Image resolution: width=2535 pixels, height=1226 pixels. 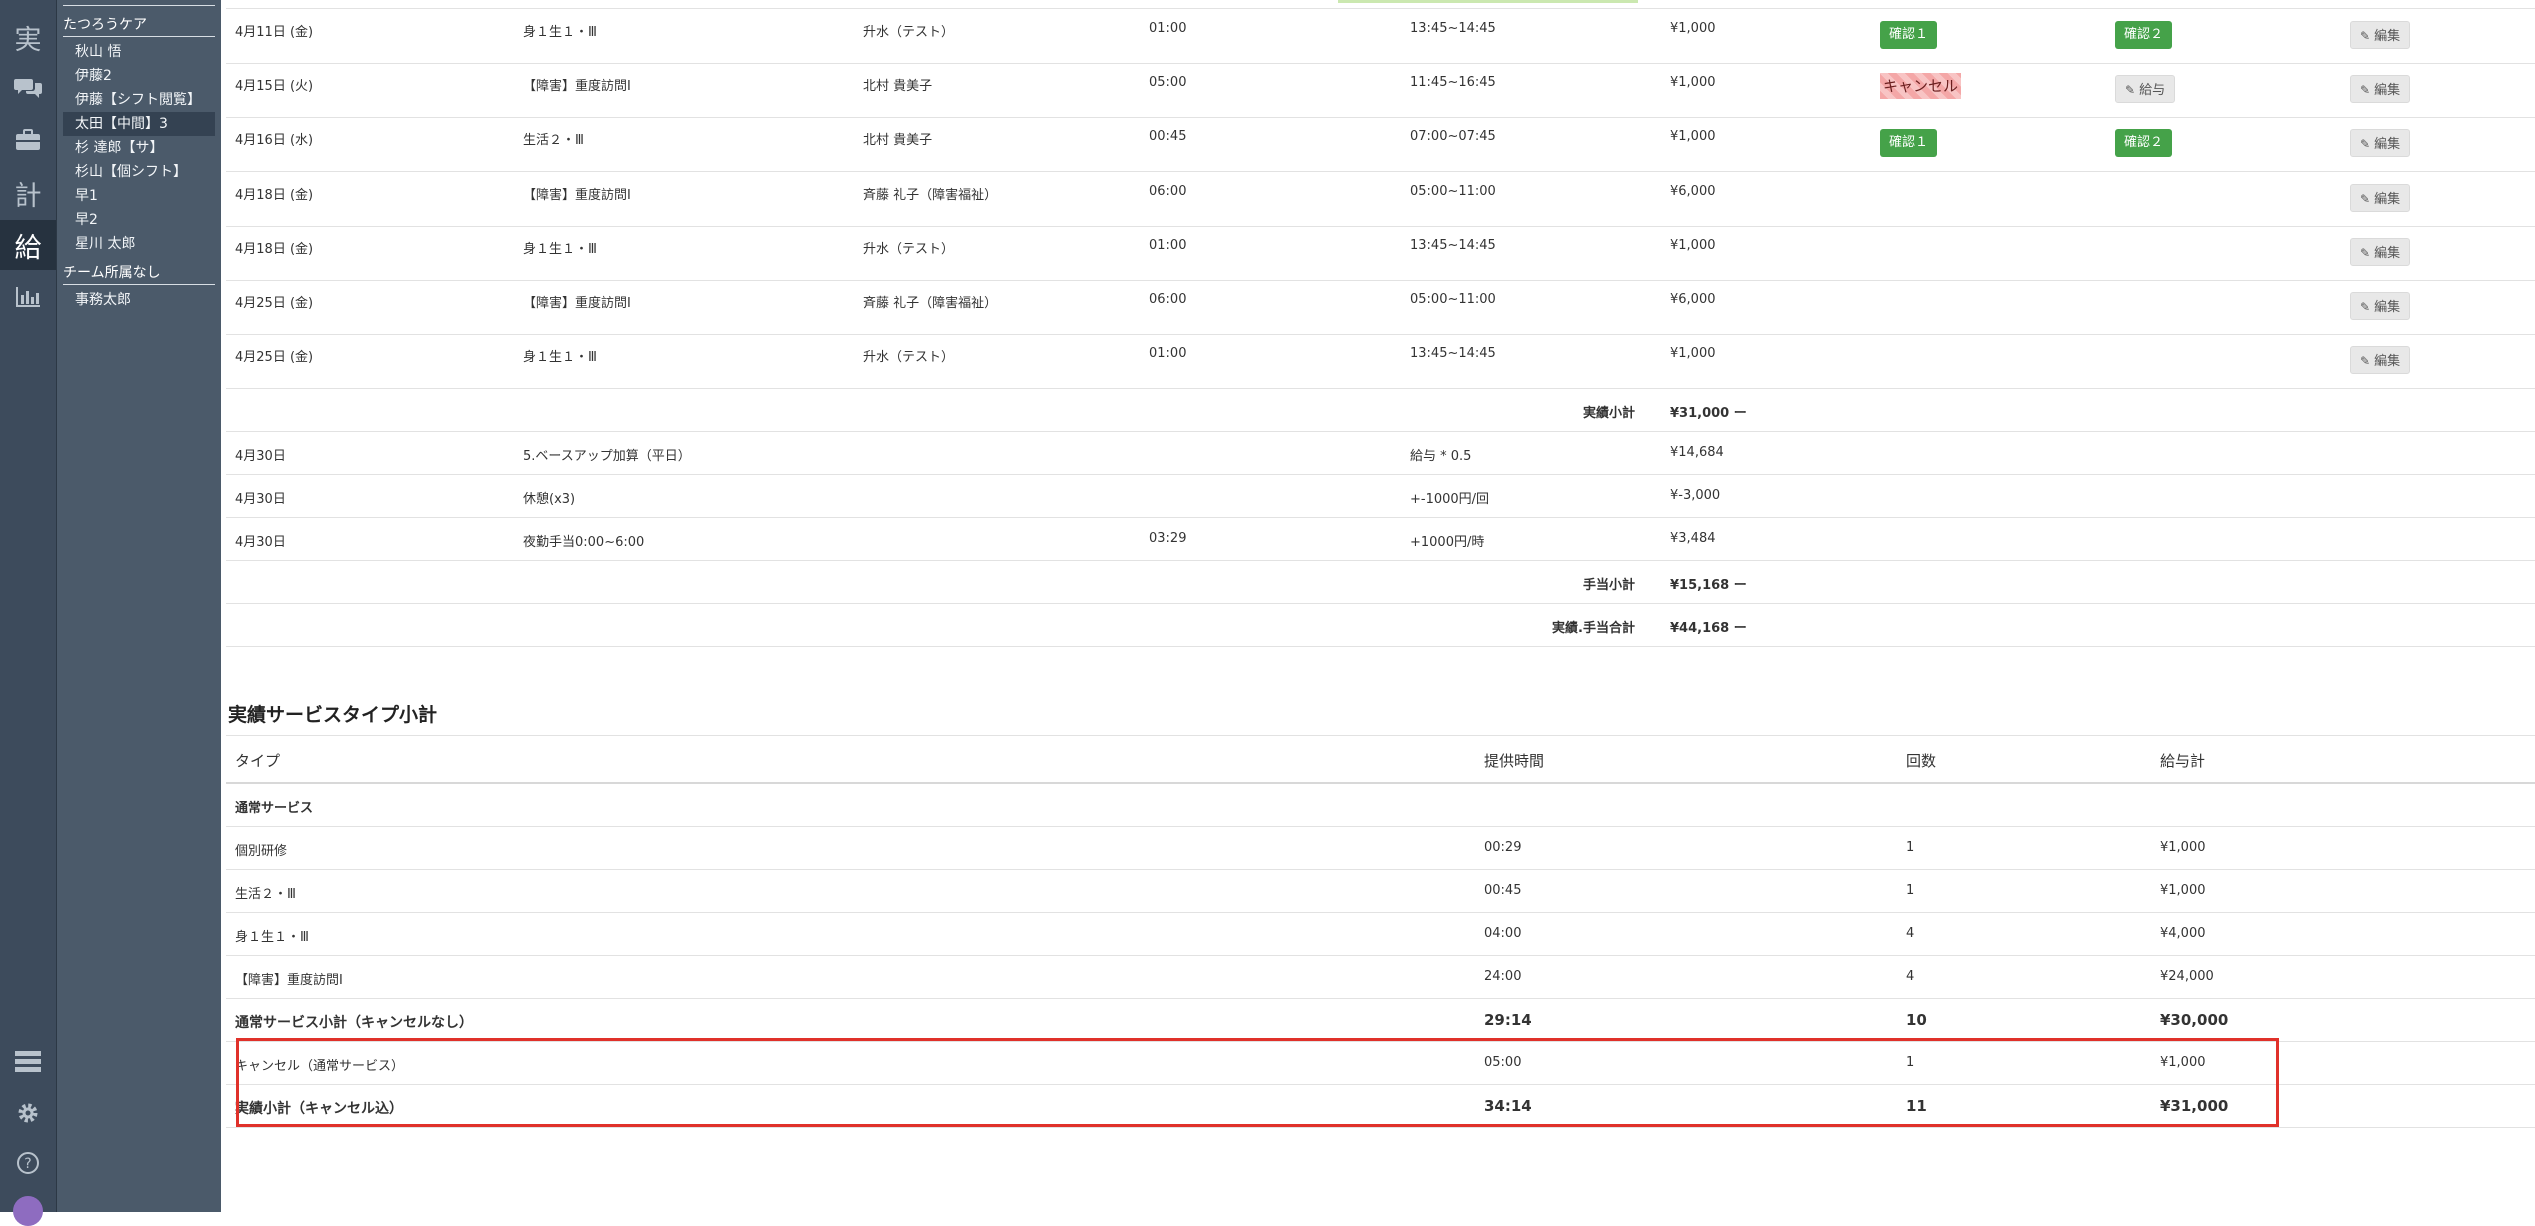 I want to click on scroll-indicator, so click(x=1488, y=1).